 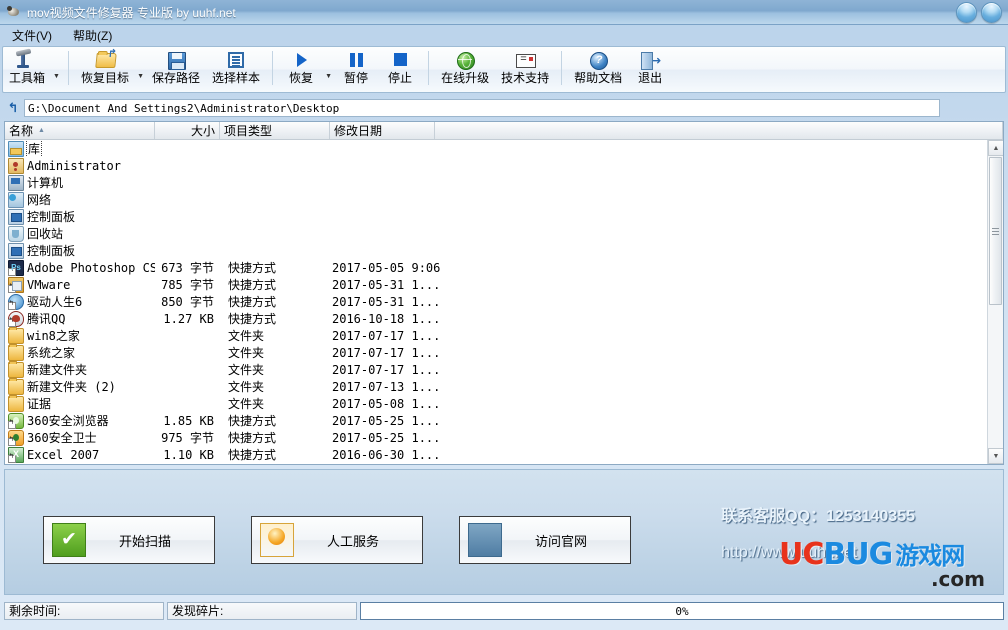 What do you see at coordinates (465, 69) in the screenshot?
I see `toolbar-button-online-upgrade: 在线升级` at bounding box center [465, 69].